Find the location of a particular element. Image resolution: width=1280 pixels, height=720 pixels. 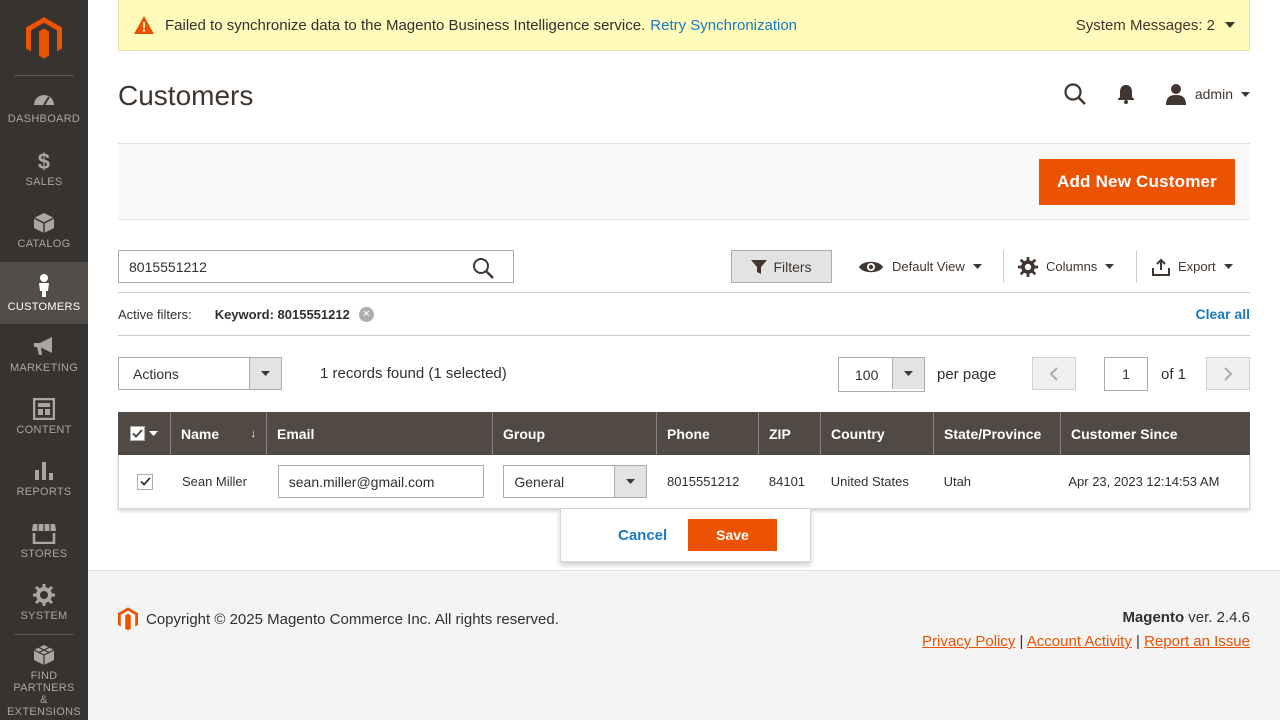

previous-page-button is located at coordinates (1054, 373).